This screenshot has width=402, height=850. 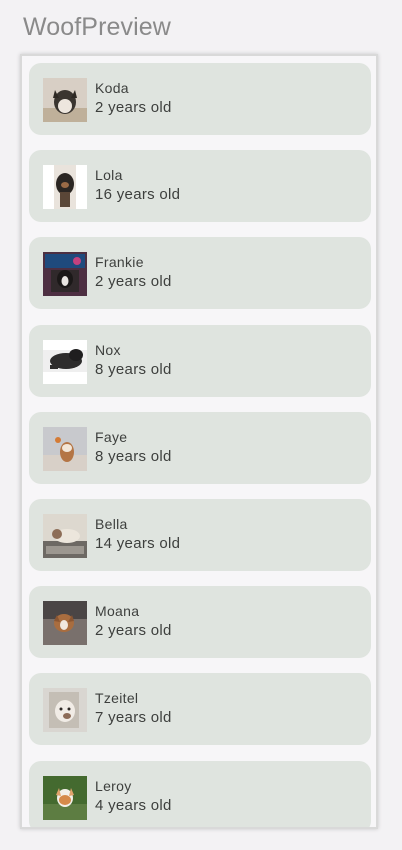 What do you see at coordinates (113, 785) in the screenshot?
I see `dog-name: Leroy` at bounding box center [113, 785].